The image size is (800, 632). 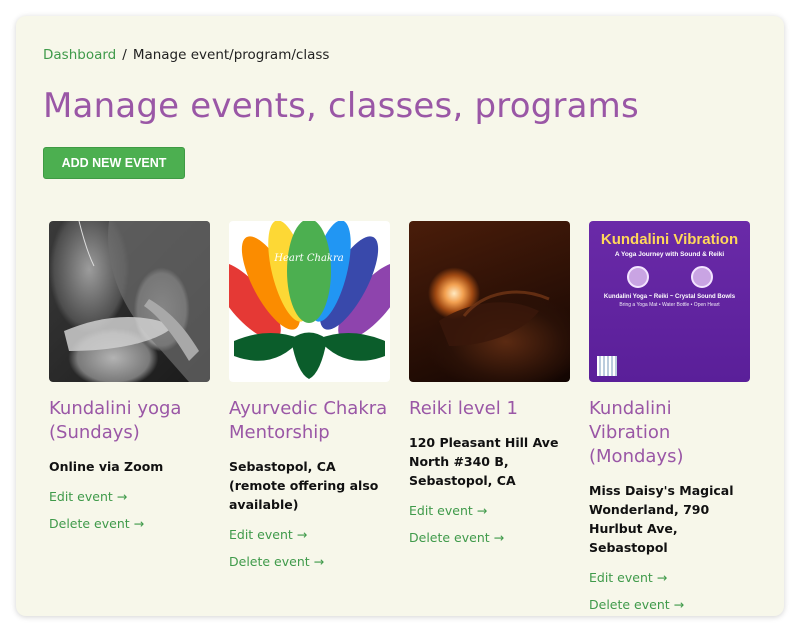 What do you see at coordinates (494, 318) in the screenshot?
I see `reiki-hands-image` at bounding box center [494, 318].